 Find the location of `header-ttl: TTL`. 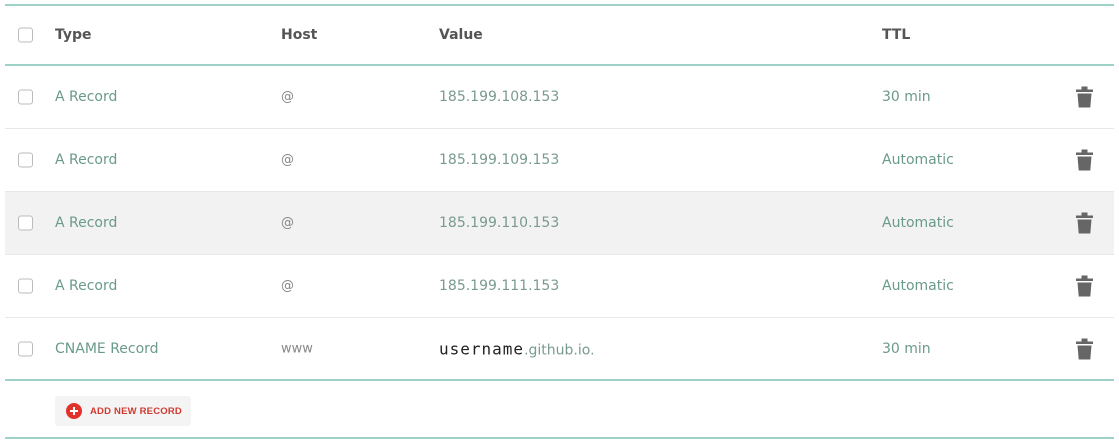

header-ttl: TTL is located at coordinates (896, 35).